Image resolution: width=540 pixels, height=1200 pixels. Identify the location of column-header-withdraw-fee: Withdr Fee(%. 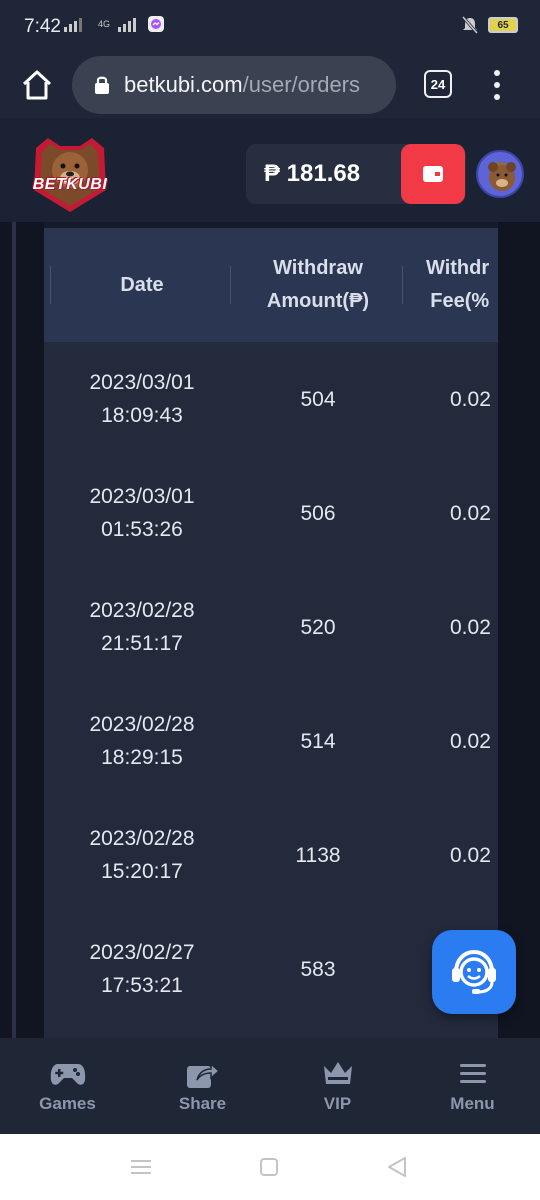
(458, 284).